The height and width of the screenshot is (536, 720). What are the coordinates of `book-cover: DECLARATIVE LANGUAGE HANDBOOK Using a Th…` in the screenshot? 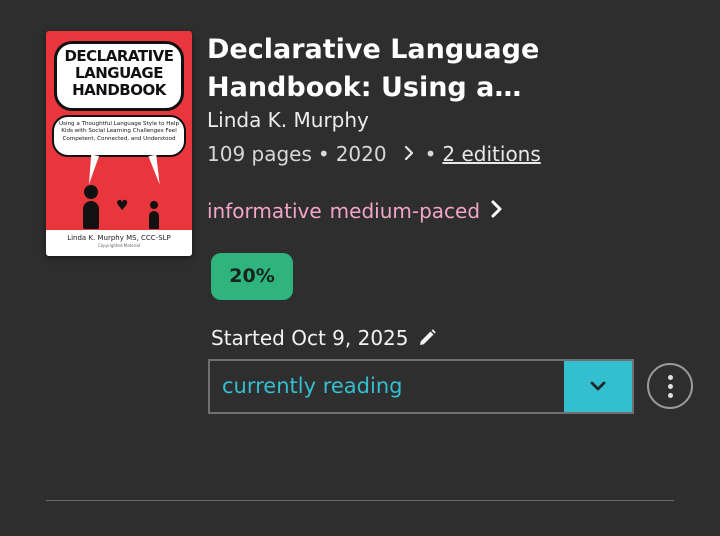 It's located at (119, 143).